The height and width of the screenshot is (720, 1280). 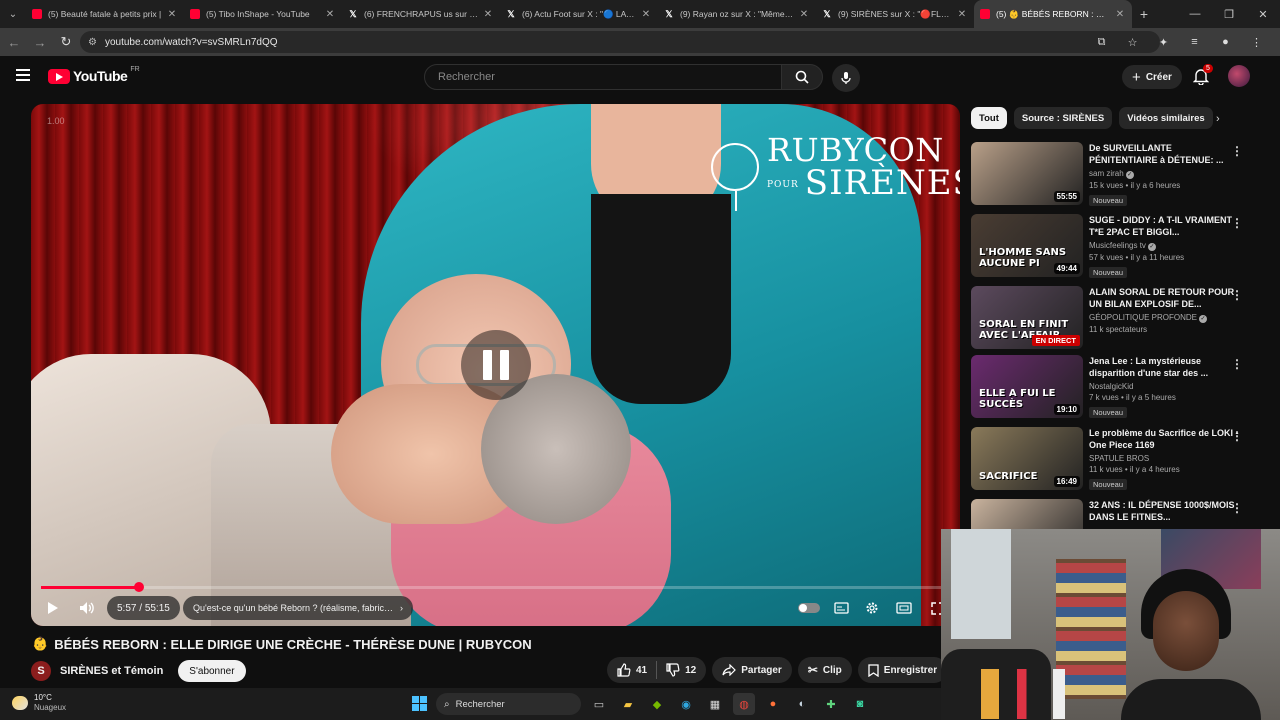 I want to click on create-button: + Créer, so click(x=1152, y=77).